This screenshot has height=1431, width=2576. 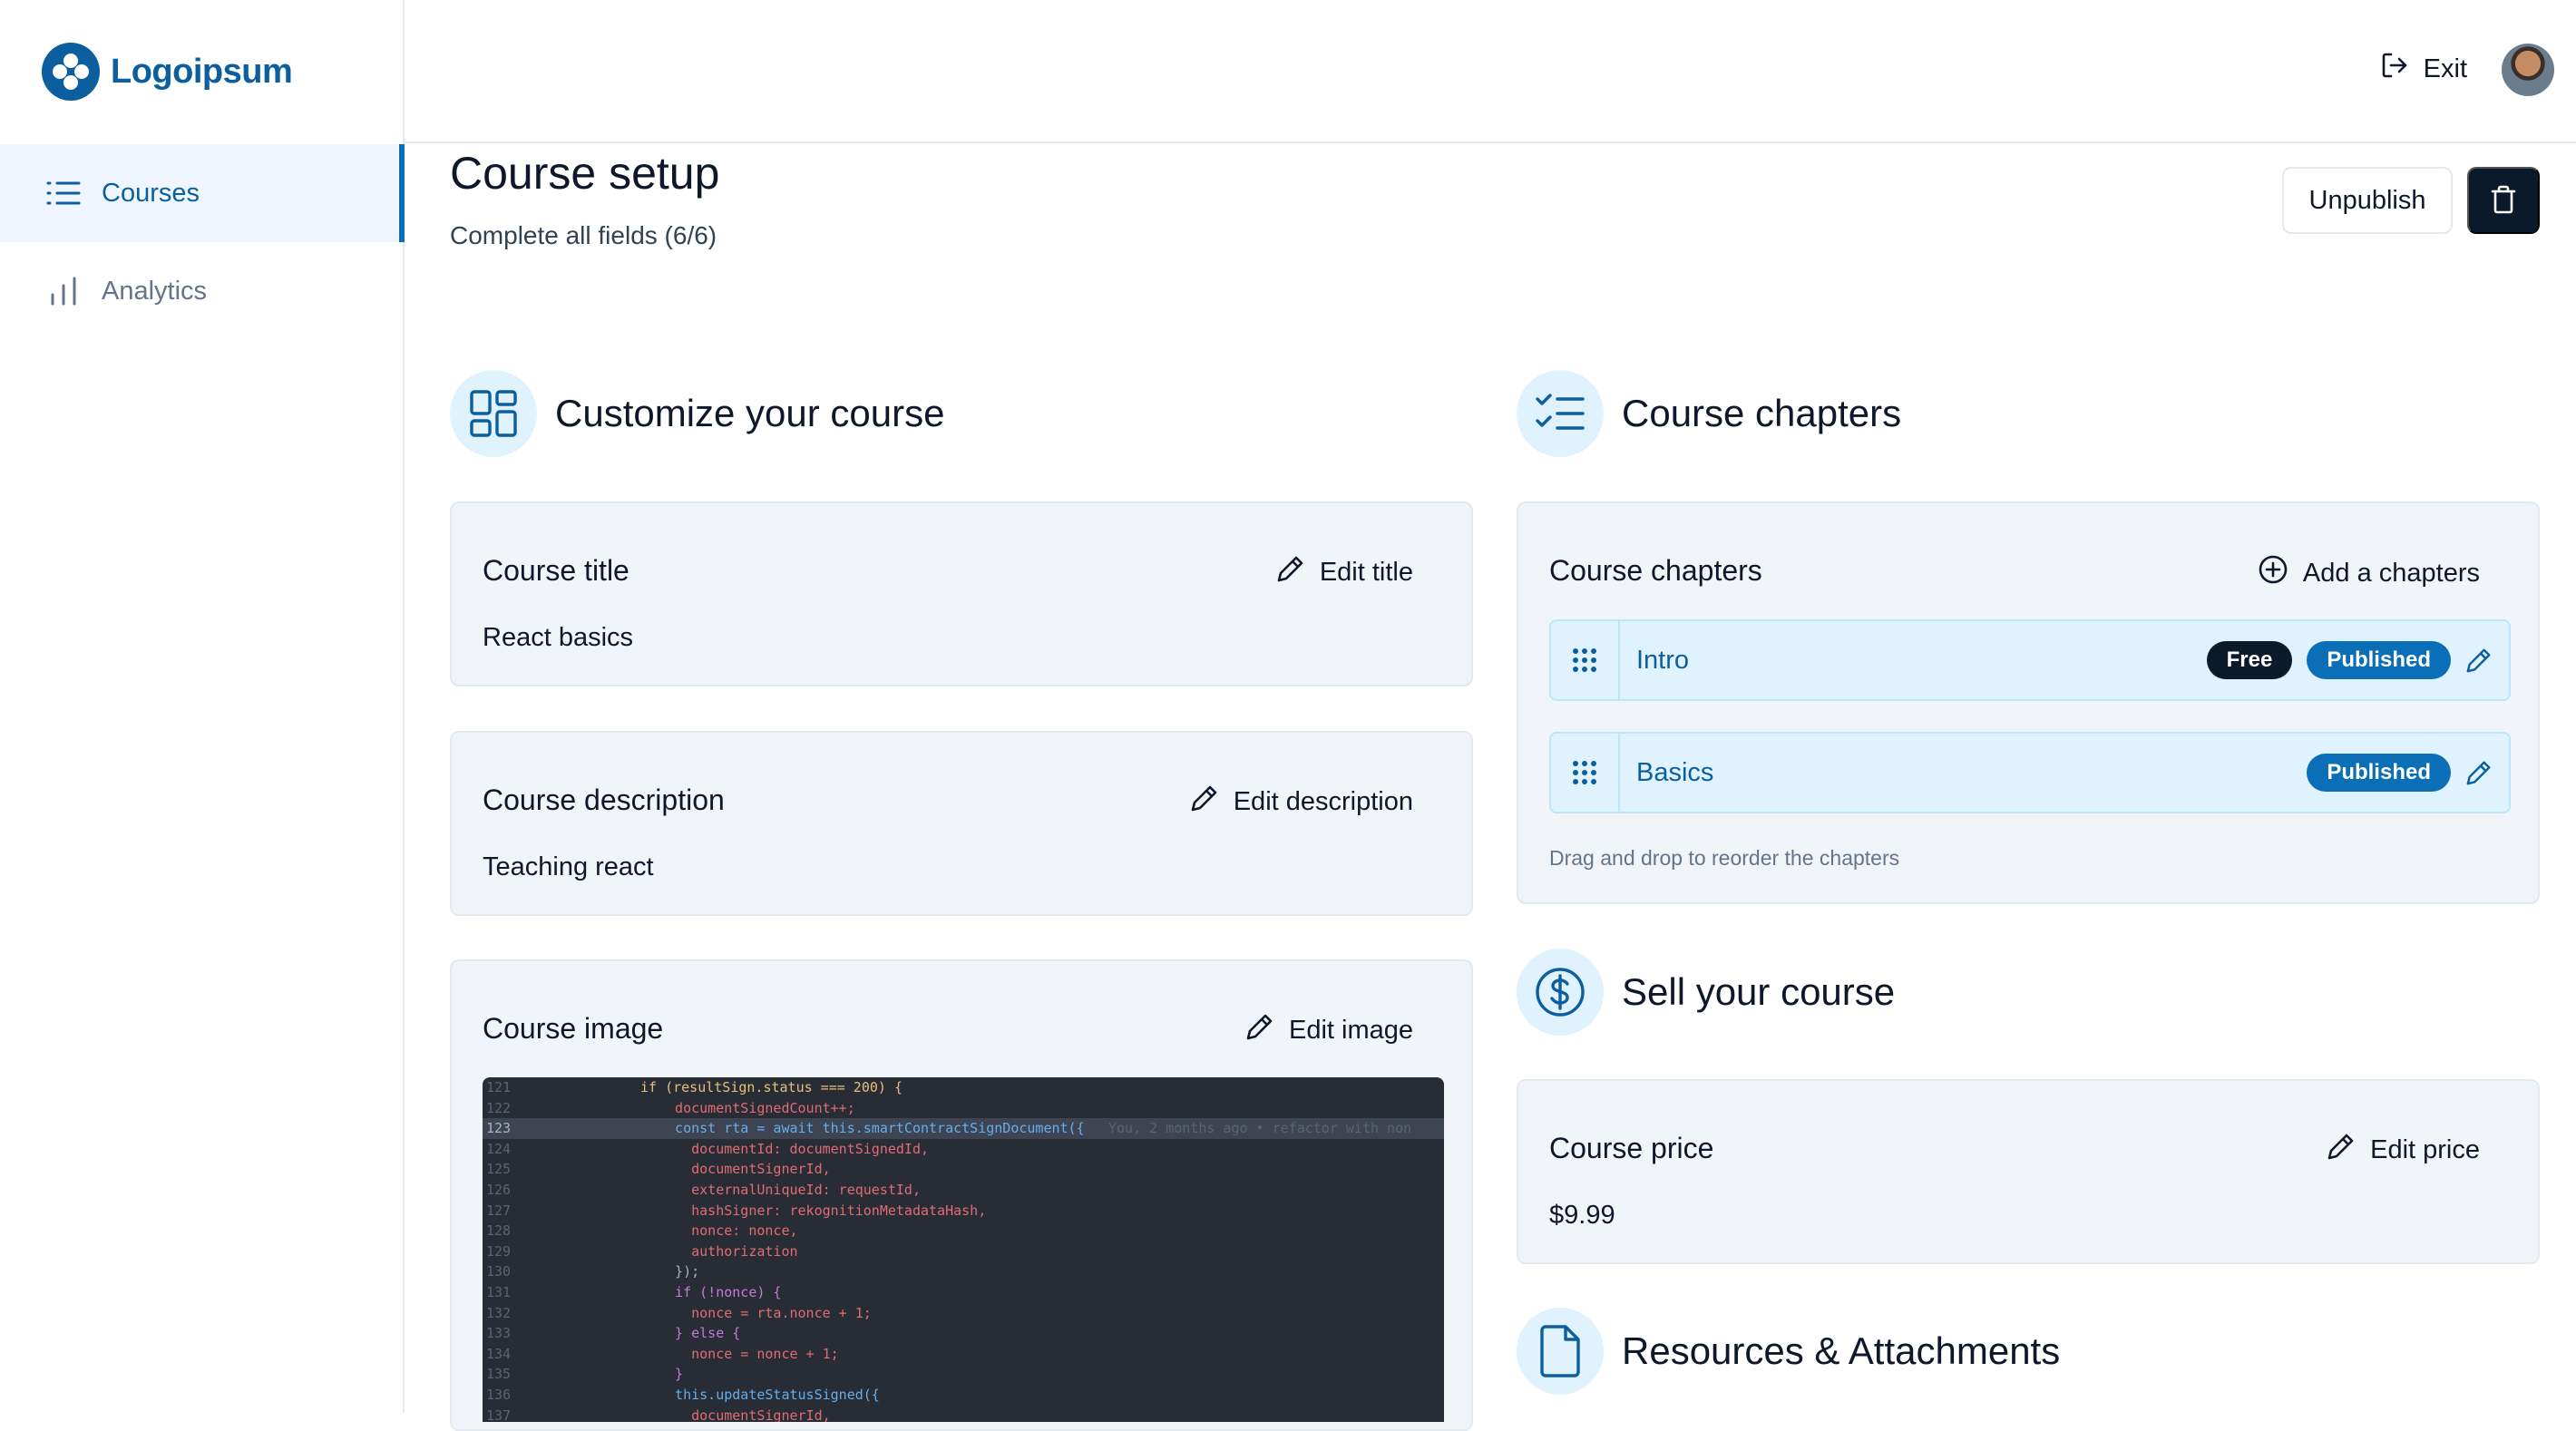 I want to click on course-title-value: React basics, so click(x=558, y=637).